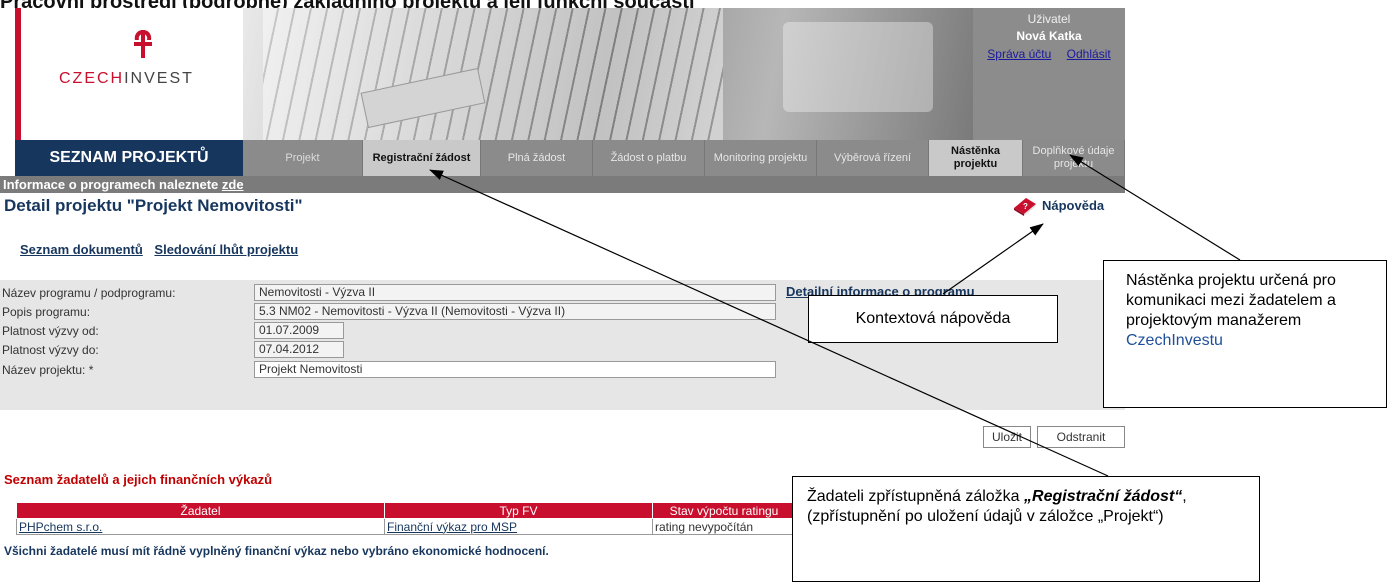 The image size is (1387, 582). I want to click on user-panel: Uživatel Nová Katka Správa účtu Odhlásit, so click(1049, 74).